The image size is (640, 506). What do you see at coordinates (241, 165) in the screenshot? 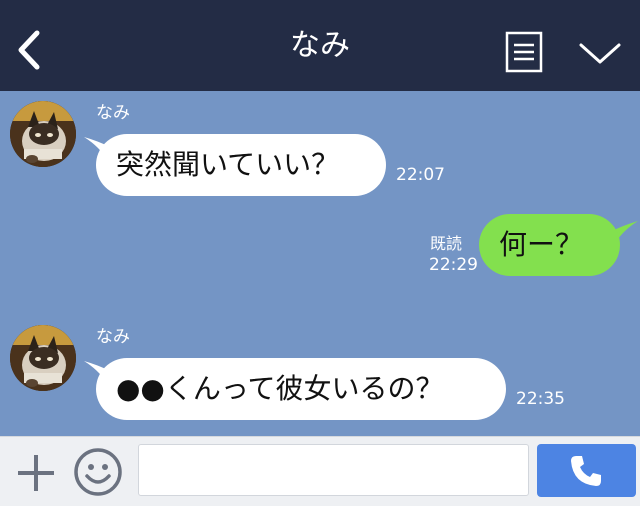
I see `message-bubble-incoming: 突然聞いていい？` at bounding box center [241, 165].